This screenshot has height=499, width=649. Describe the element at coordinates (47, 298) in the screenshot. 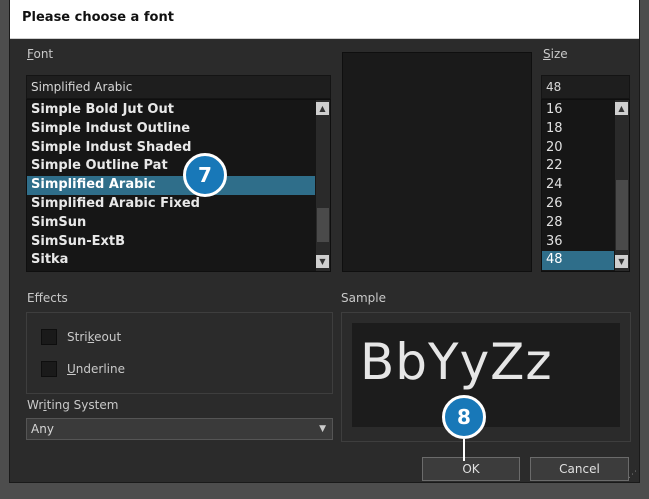

I see `effects-label: Effects` at that location.